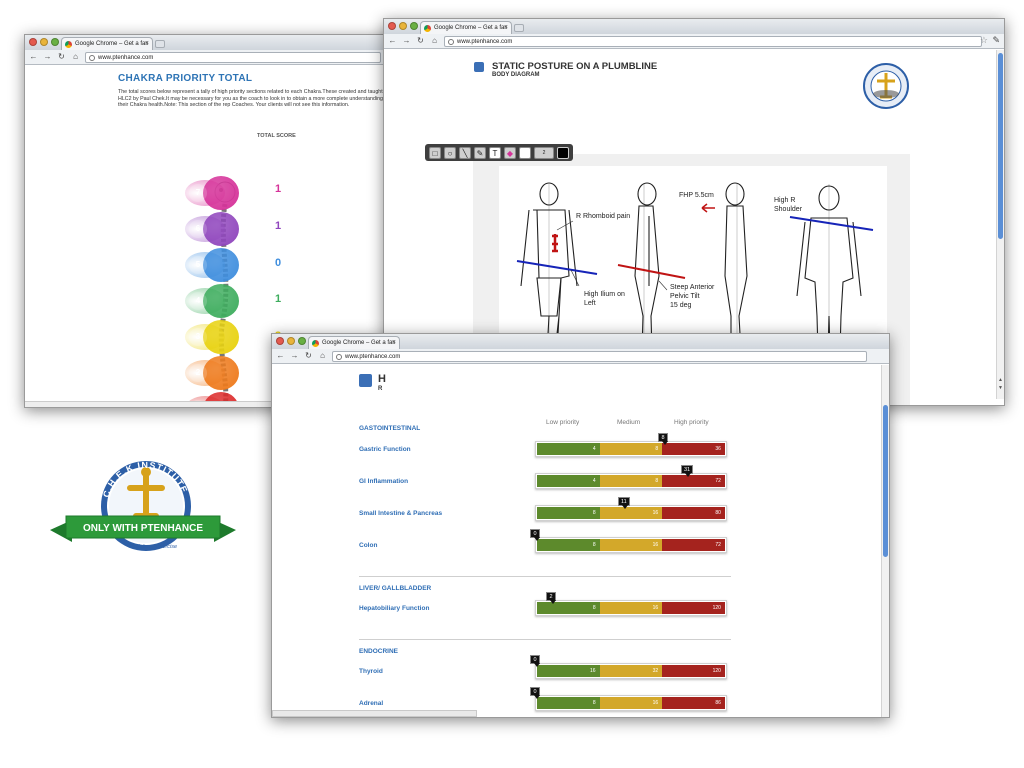 This screenshot has width=1024, height=768. What do you see at coordinates (886, 86) in the screenshot?
I see `chek-institute-logo` at bounding box center [886, 86].